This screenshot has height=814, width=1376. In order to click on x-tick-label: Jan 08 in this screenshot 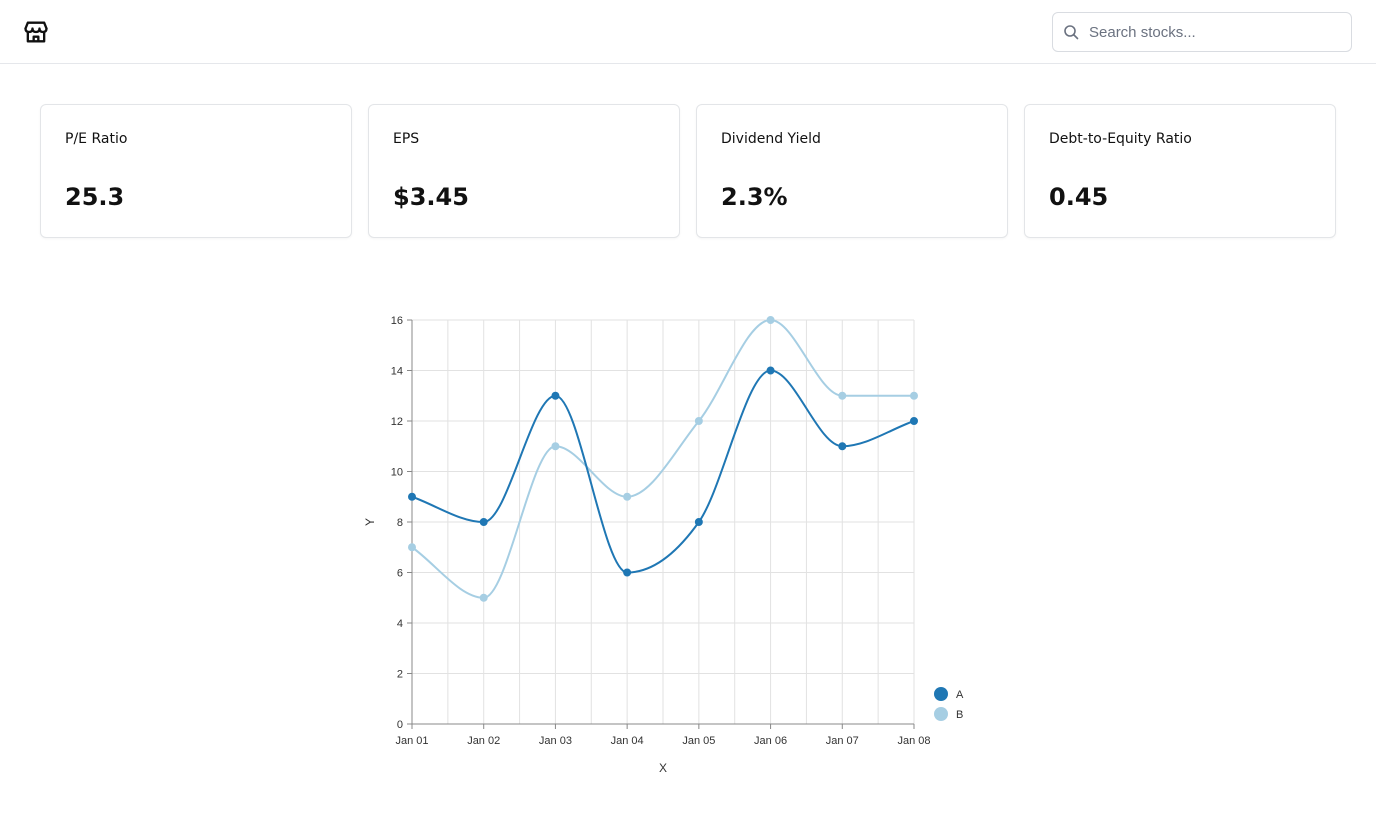, I will do `click(913, 741)`.